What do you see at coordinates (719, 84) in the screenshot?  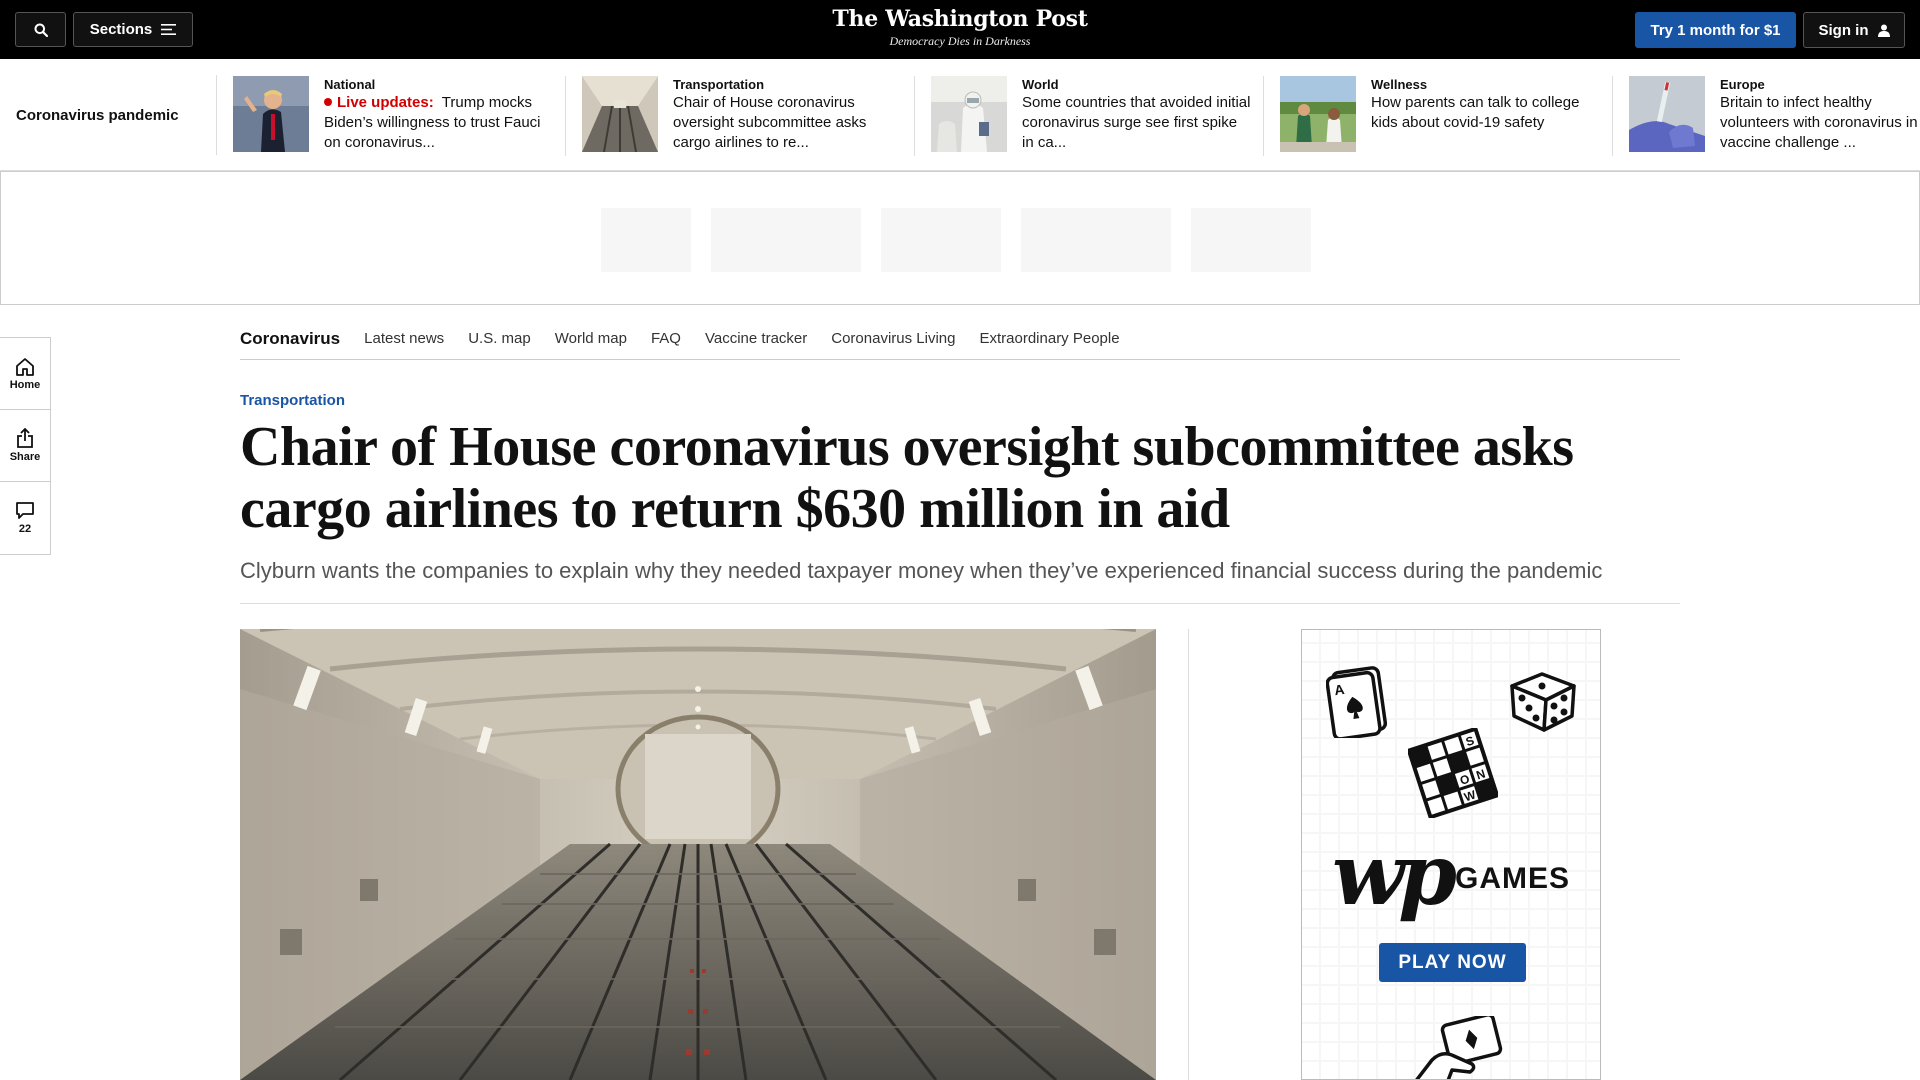 I see `story-kicker: Transportation` at bounding box center [719, 84].